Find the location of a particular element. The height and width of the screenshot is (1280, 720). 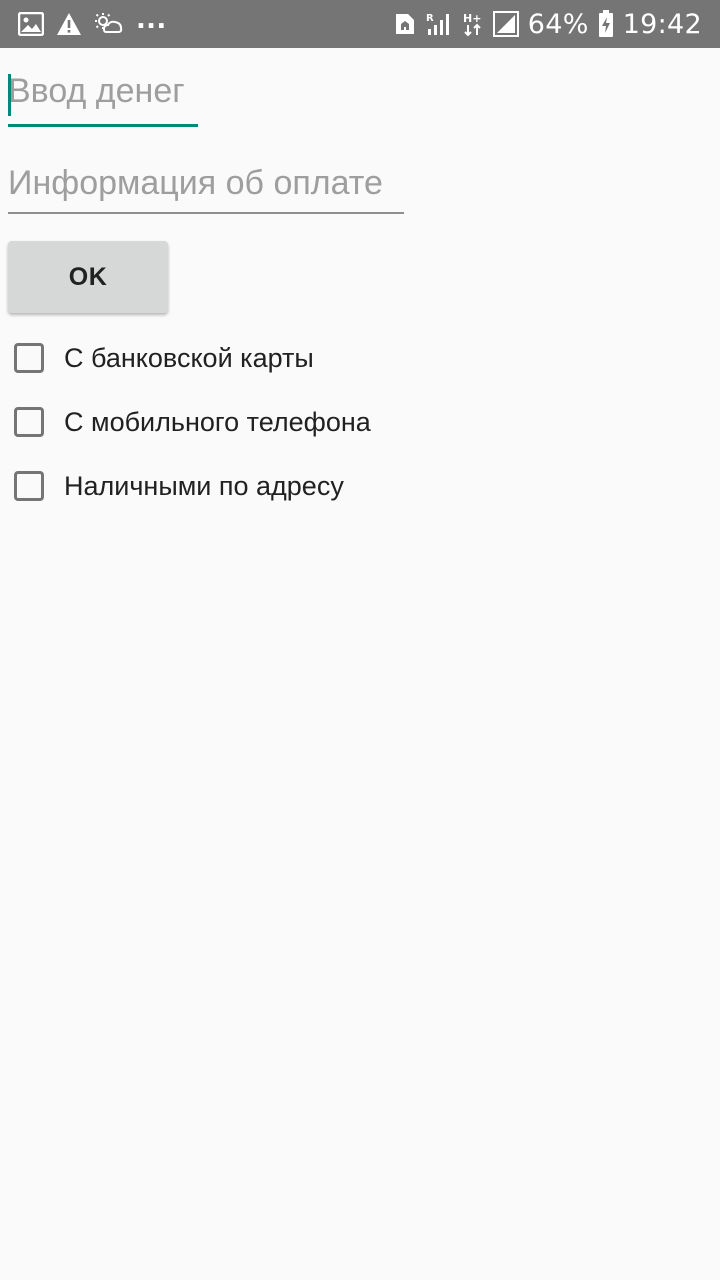

payment-info-field is located at coordinates (206, 189).